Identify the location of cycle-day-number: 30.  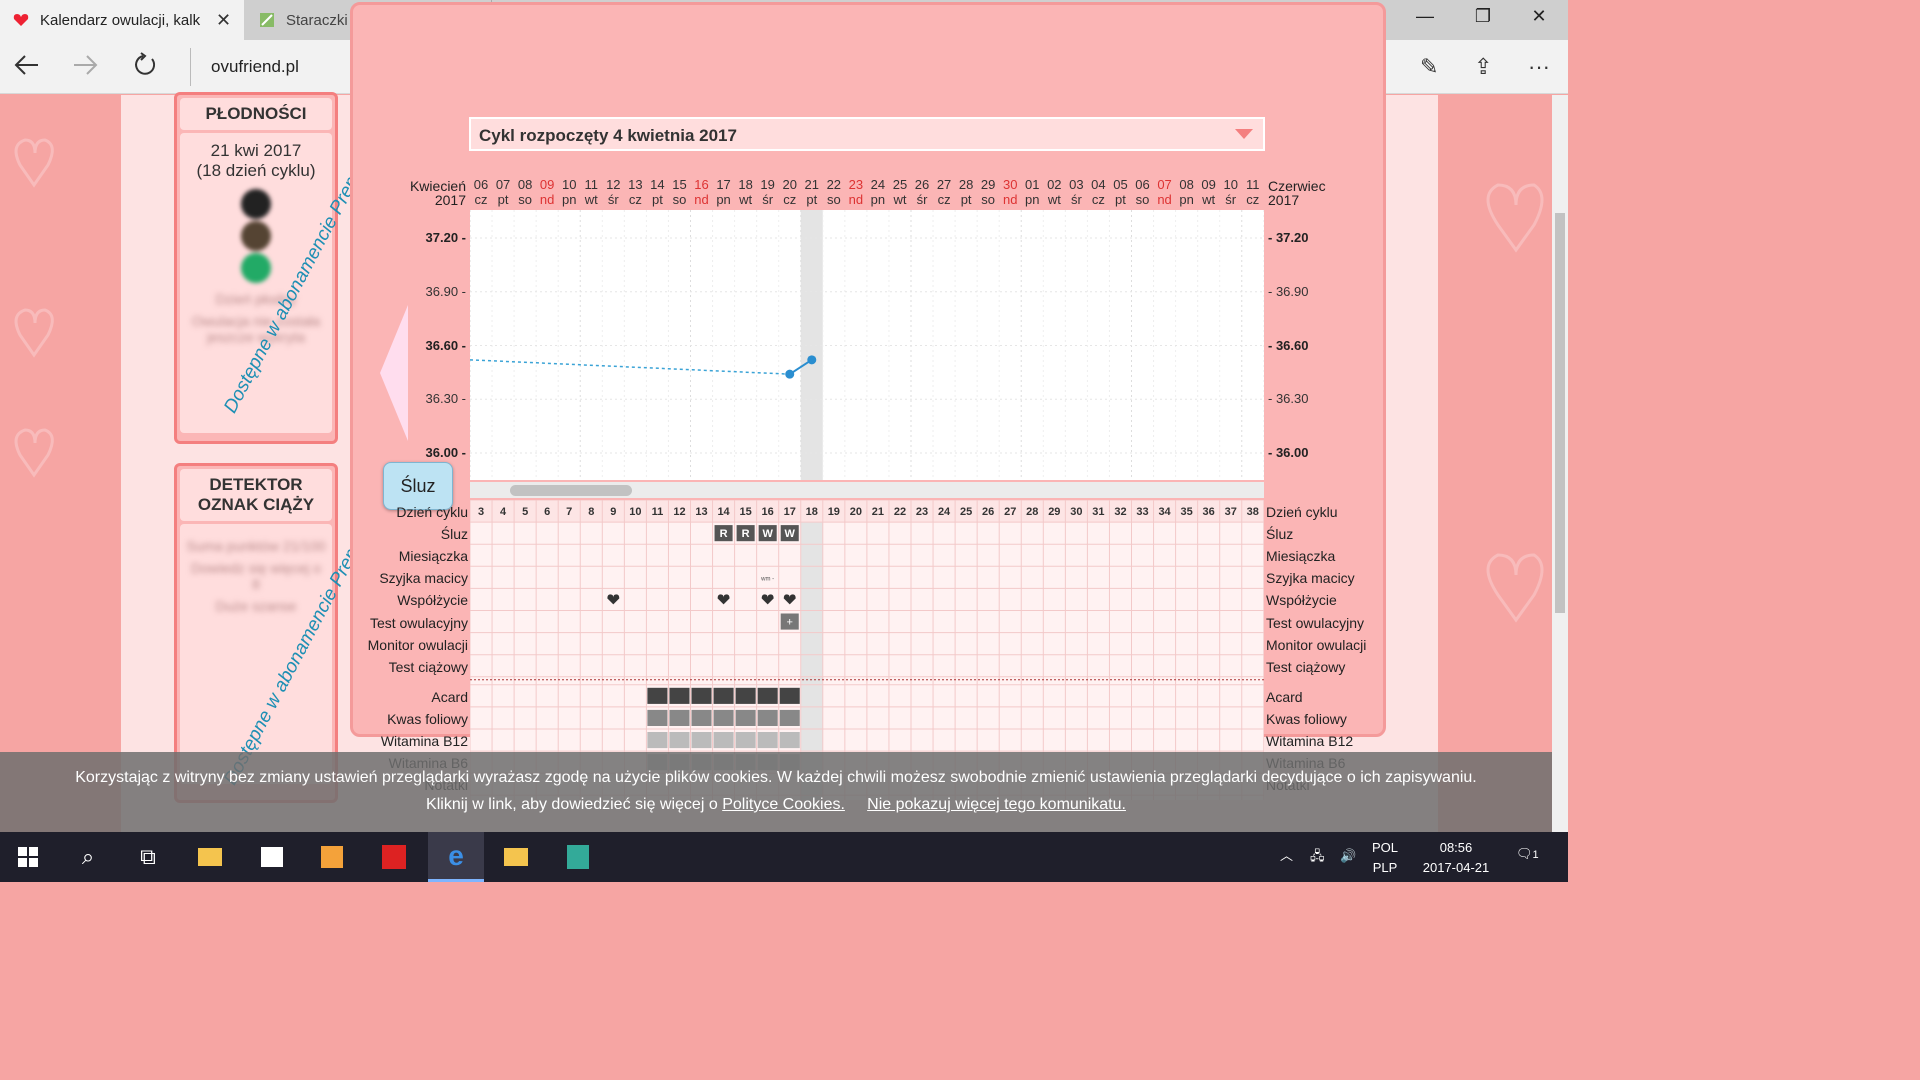
(1076, 512).